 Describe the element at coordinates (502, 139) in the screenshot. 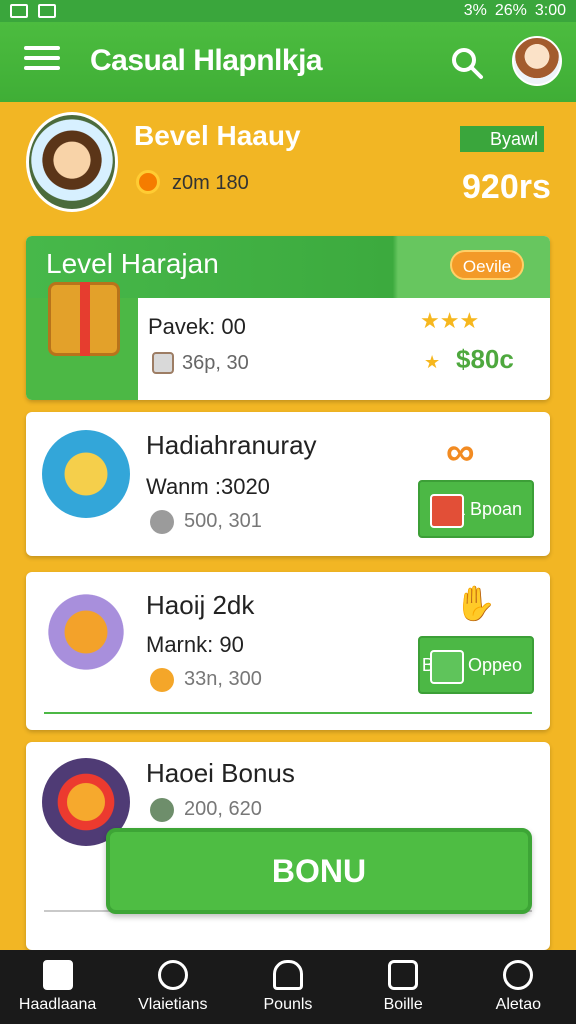

I see `profile-badge: Byawl` at that location.